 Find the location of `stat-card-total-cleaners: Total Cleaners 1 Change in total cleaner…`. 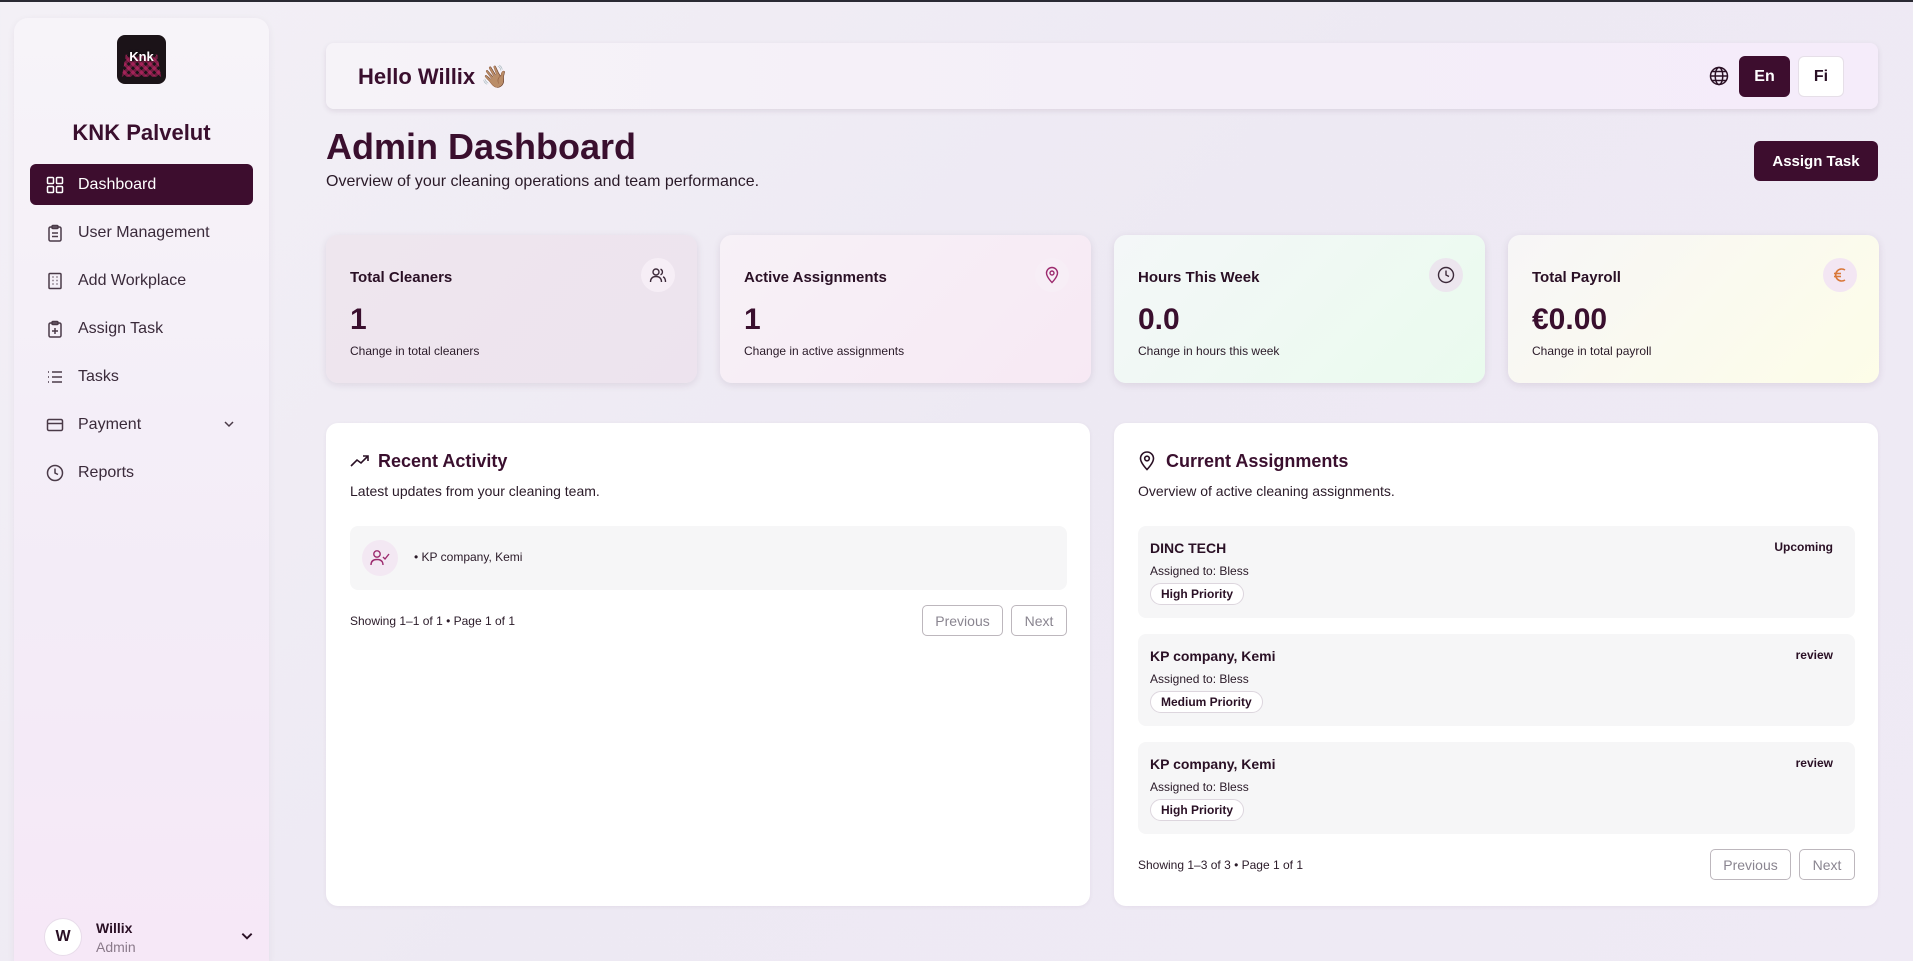

stat-card-total-cleaners: Total Cleaners 1 Change in total cleaner… is located at coordinates (511, 309).